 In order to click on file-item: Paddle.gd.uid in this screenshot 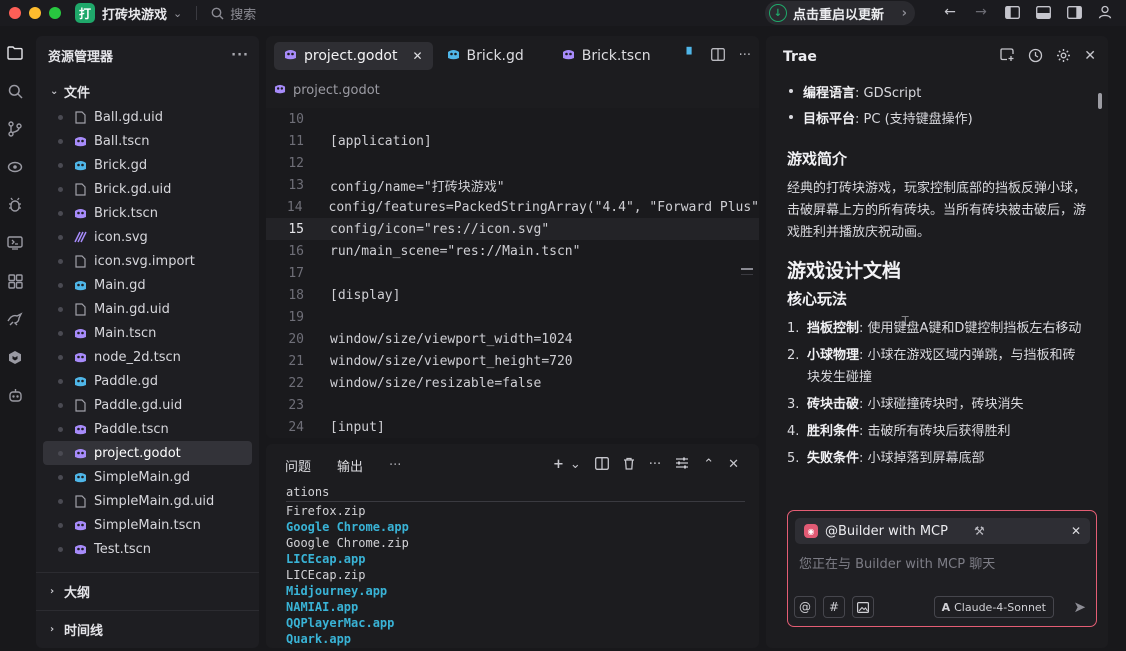, I will do `click(147, 405)`.